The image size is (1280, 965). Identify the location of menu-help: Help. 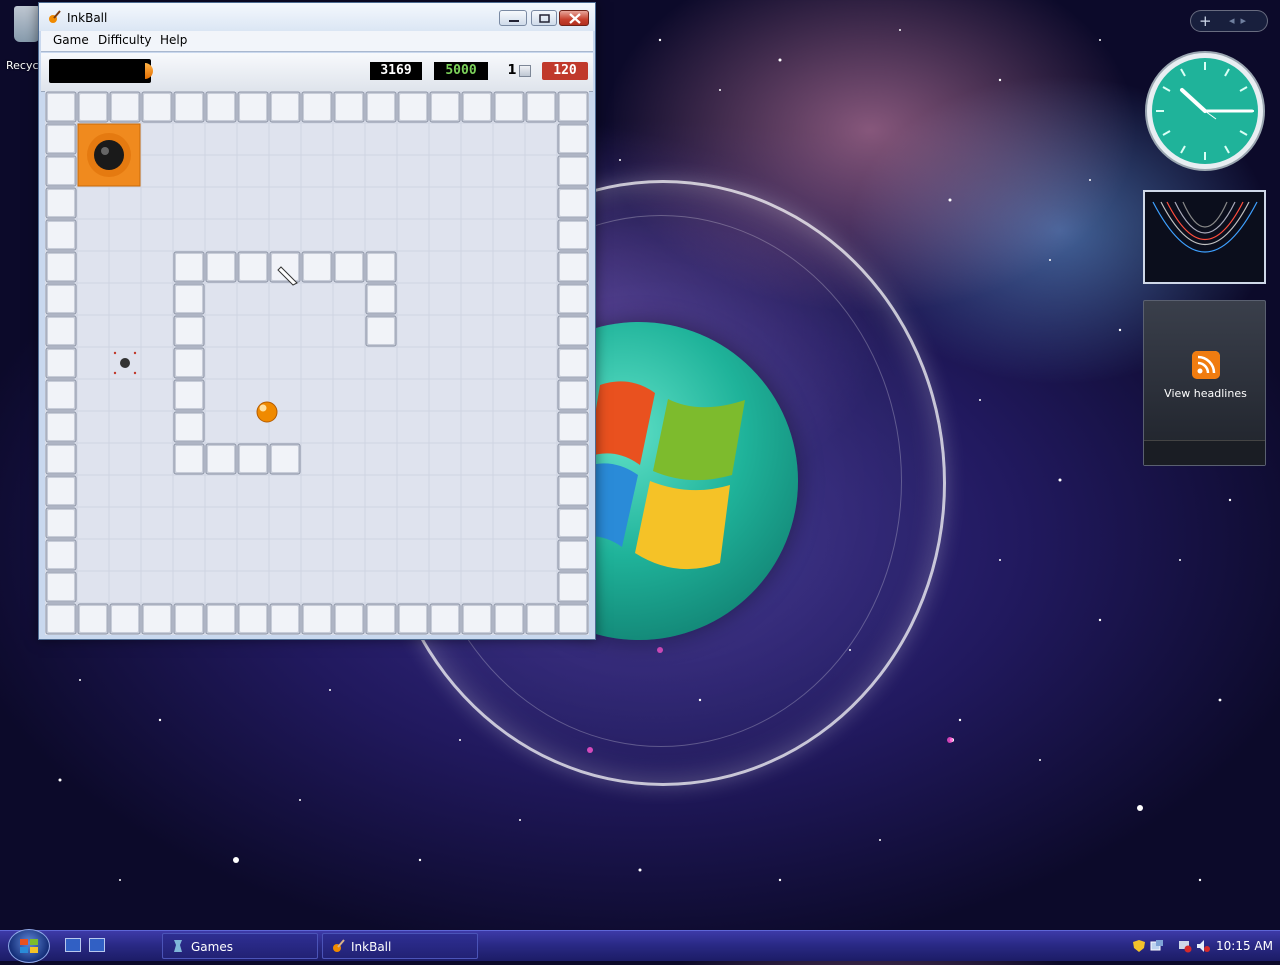
(173, 40).